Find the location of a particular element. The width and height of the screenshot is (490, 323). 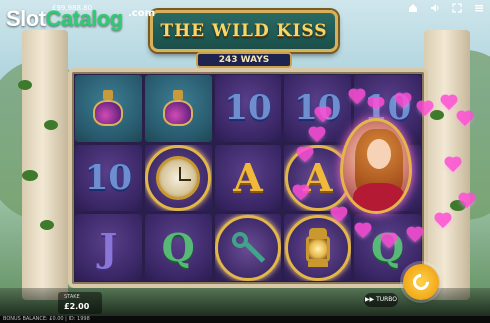

reel-cell-key is located at coordinates (248, 247).